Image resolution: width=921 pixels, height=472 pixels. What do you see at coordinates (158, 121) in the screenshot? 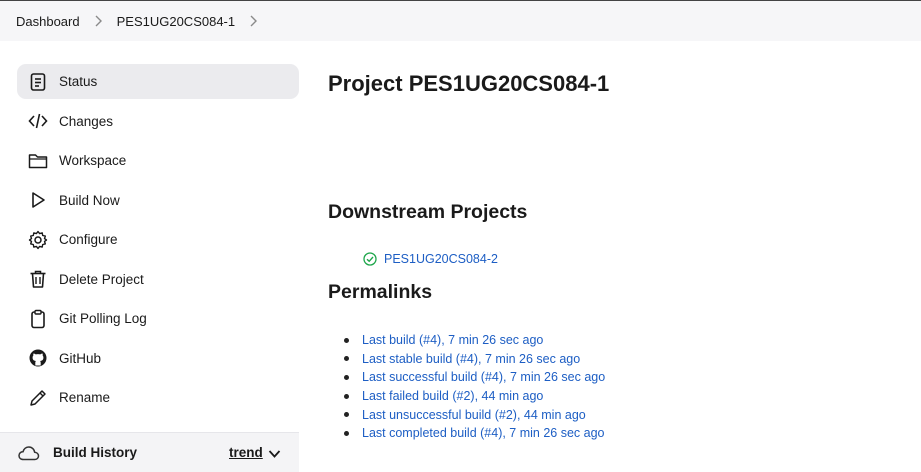
I see `sidebar-item-changes: Changes` at bounding box center [158, 121].